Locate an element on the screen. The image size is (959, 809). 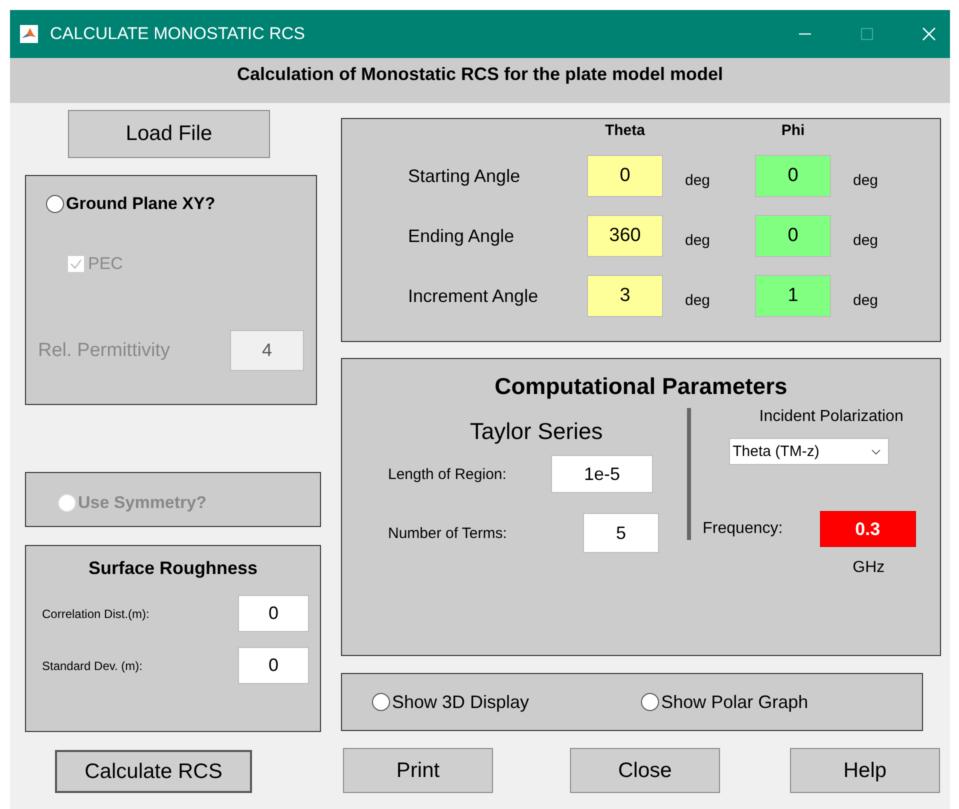
input-field: 1 is located at coordinates (793, 296).